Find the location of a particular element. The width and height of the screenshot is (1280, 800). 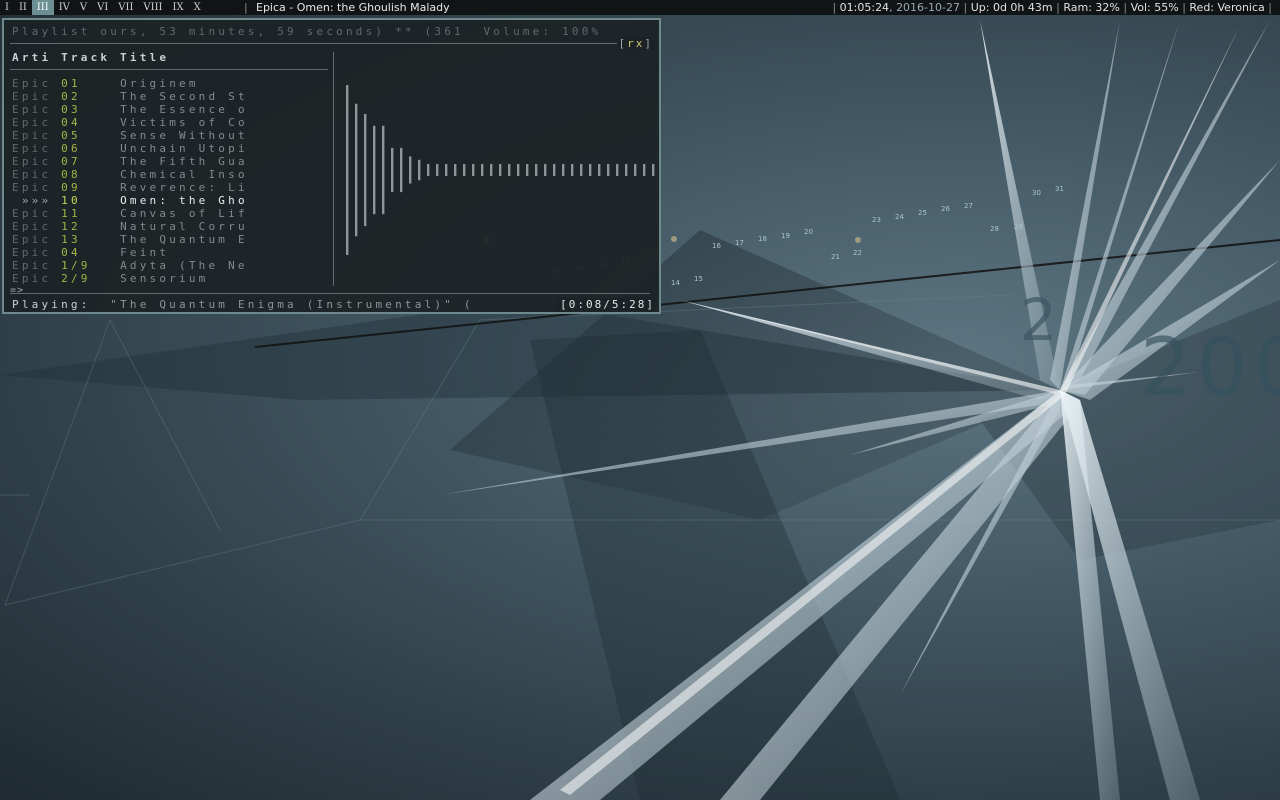

track-title: Omen: the Gho is located at coordinates (184, 200).